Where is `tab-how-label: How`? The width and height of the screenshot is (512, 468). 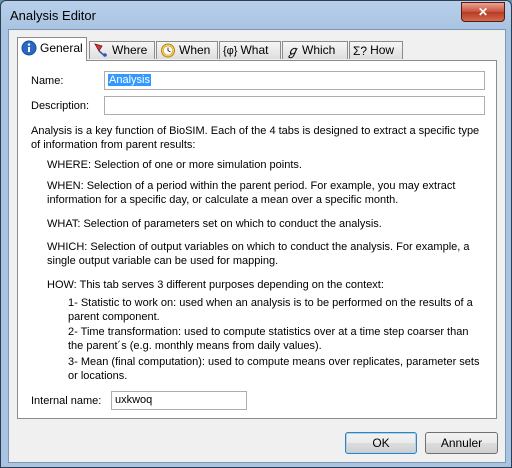 tab-how-label: How is located at coordinates (382, 50).